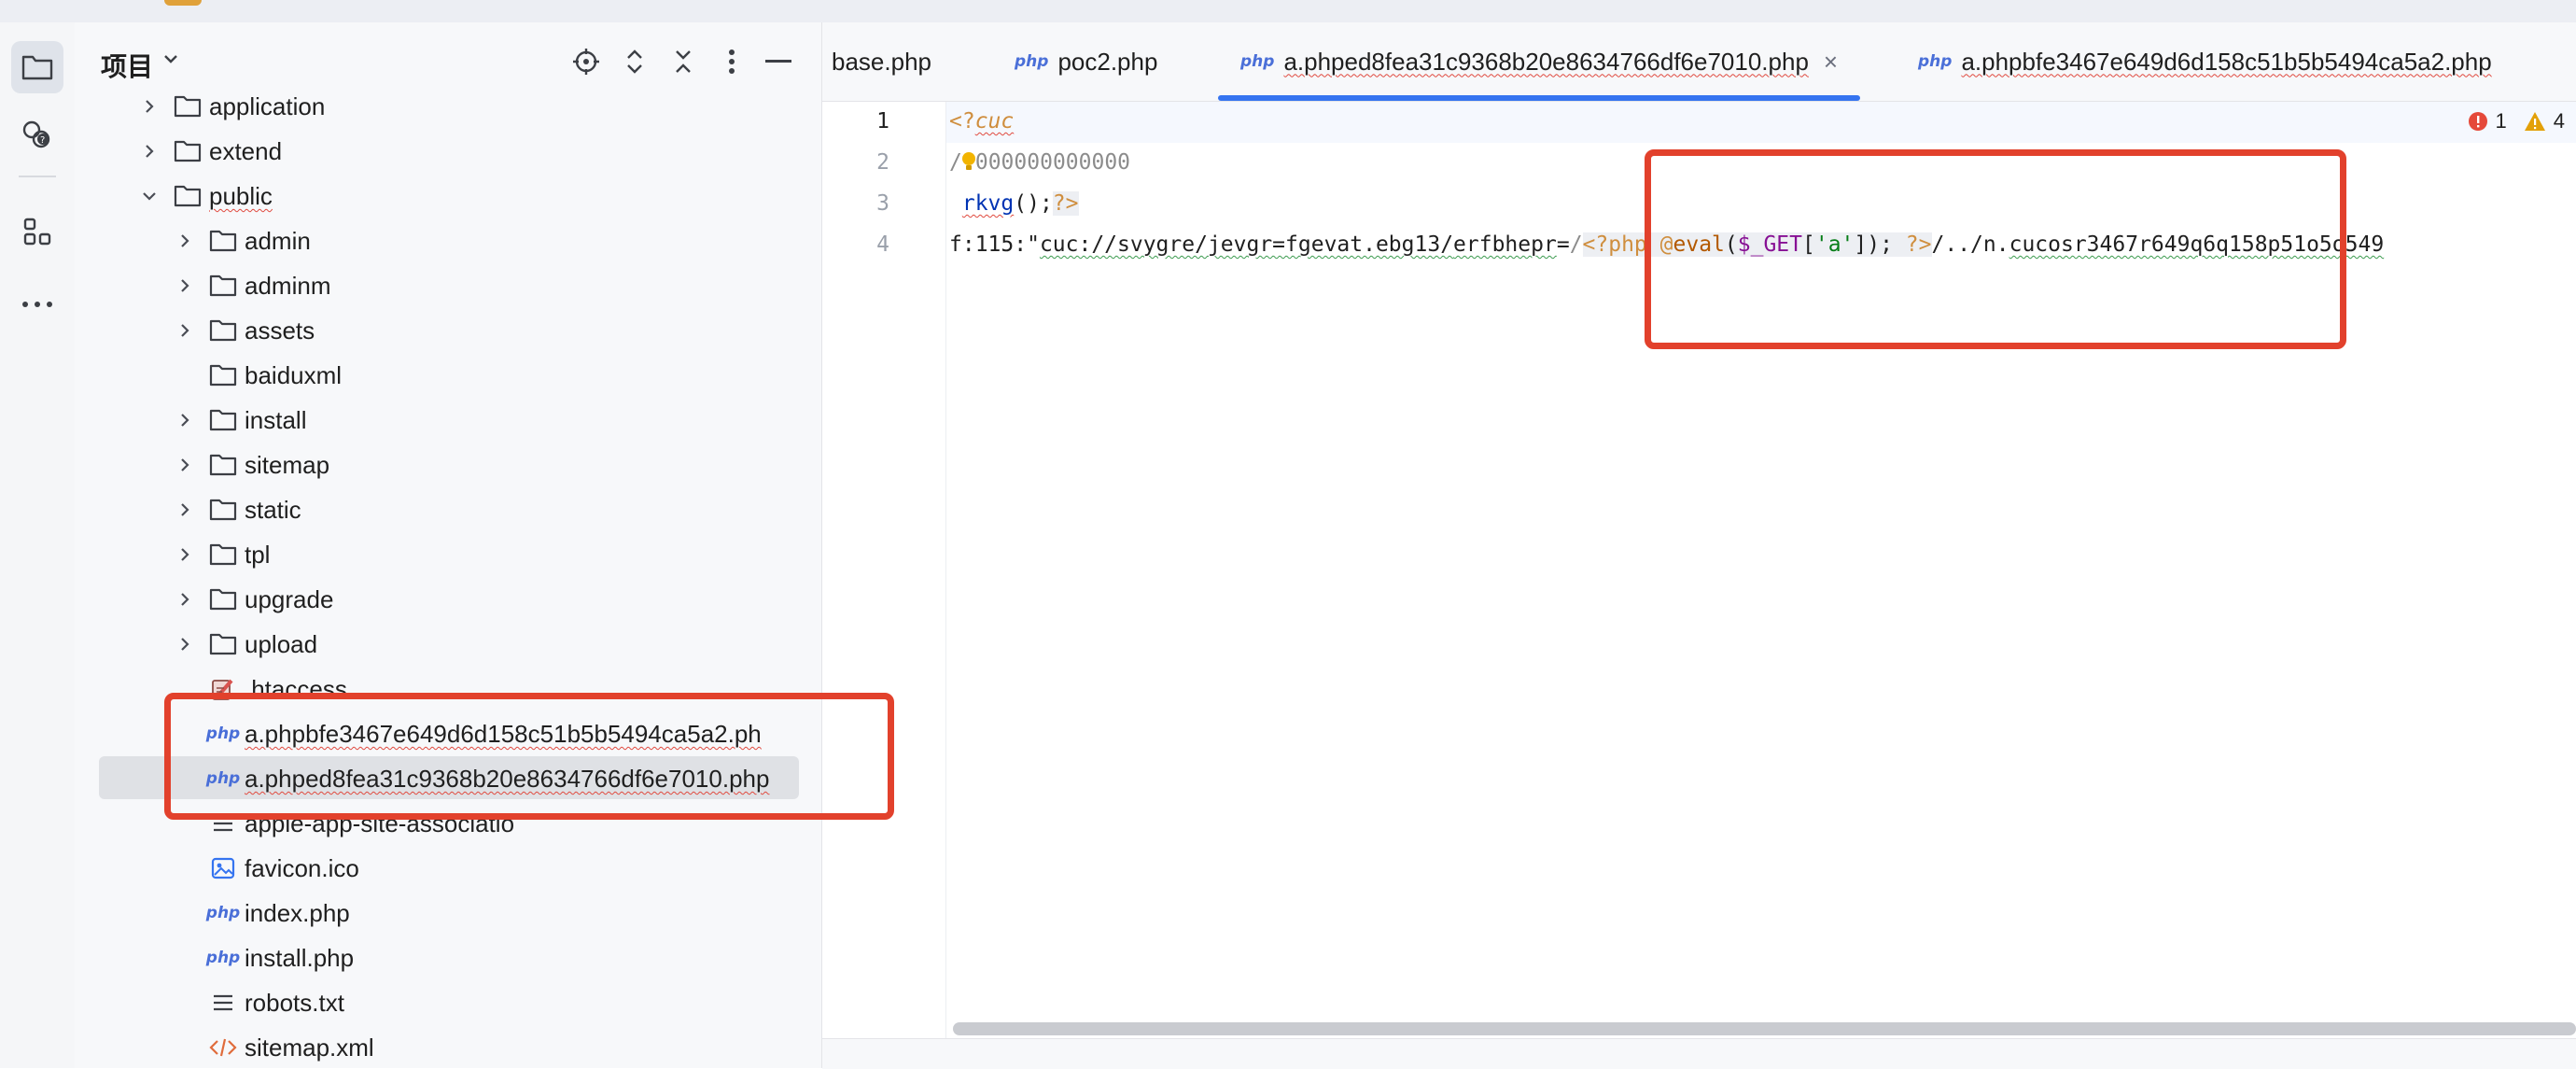  What do you see at coordinates (1699, 1053) in the screenshot?
I see `editor-bottom-bar` at bounding box center [1699, 1053].